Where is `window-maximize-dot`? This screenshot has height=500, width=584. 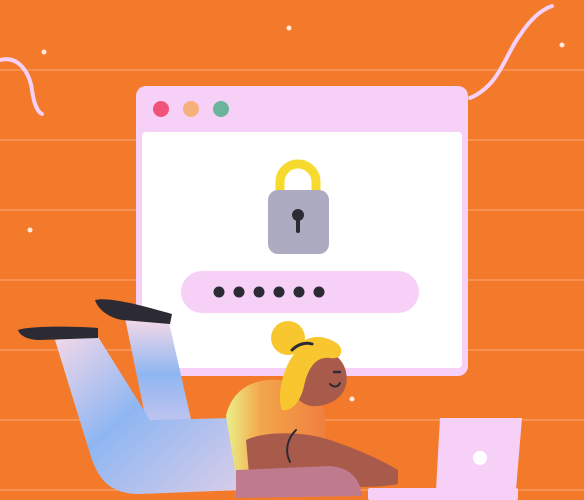 window-maximize-dot is located at coordinates (221, 109).